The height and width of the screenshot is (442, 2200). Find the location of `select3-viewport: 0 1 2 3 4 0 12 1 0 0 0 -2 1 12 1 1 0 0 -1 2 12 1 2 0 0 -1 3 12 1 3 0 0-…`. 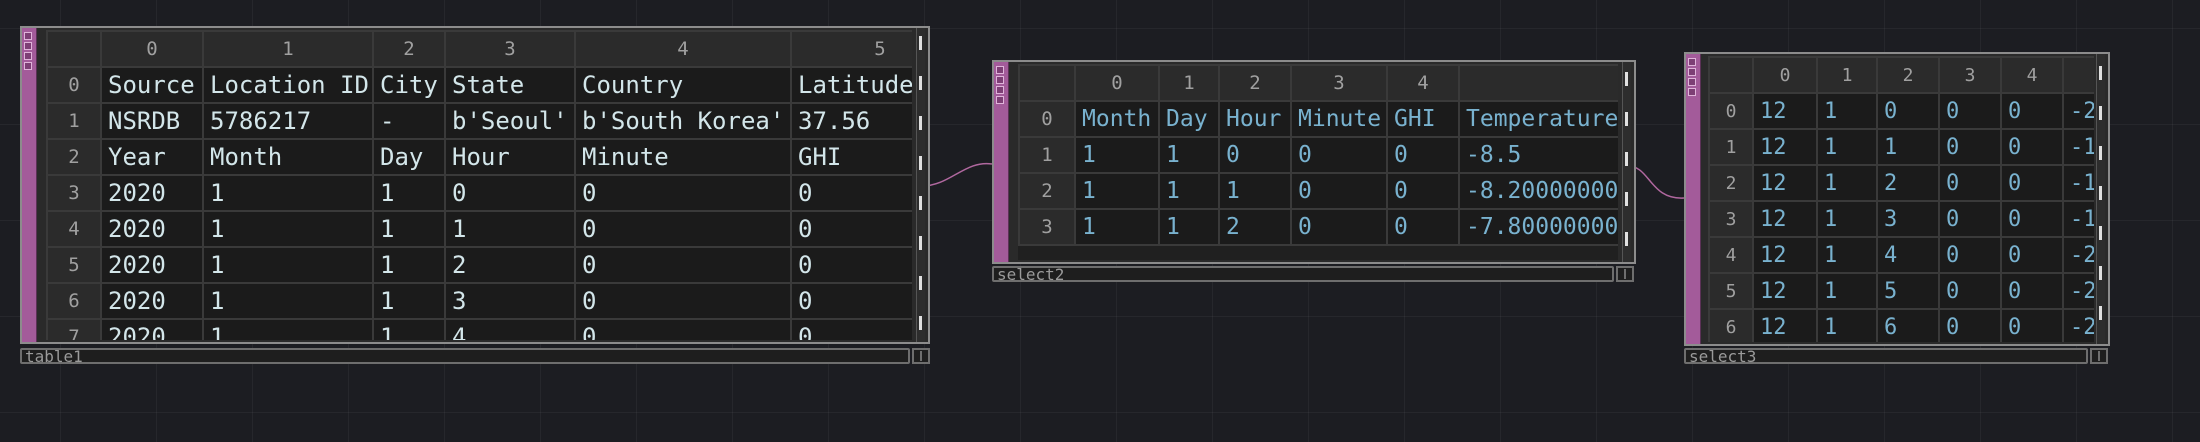

select3-viewport: 0 1 2 3 4 0 12 1 0 0 0 -2 1 12 1 1 0 0 -1 2 12 1 2 0 0 -1 3 12 1 3 0 0-… is located at coordinates (1901, 199).